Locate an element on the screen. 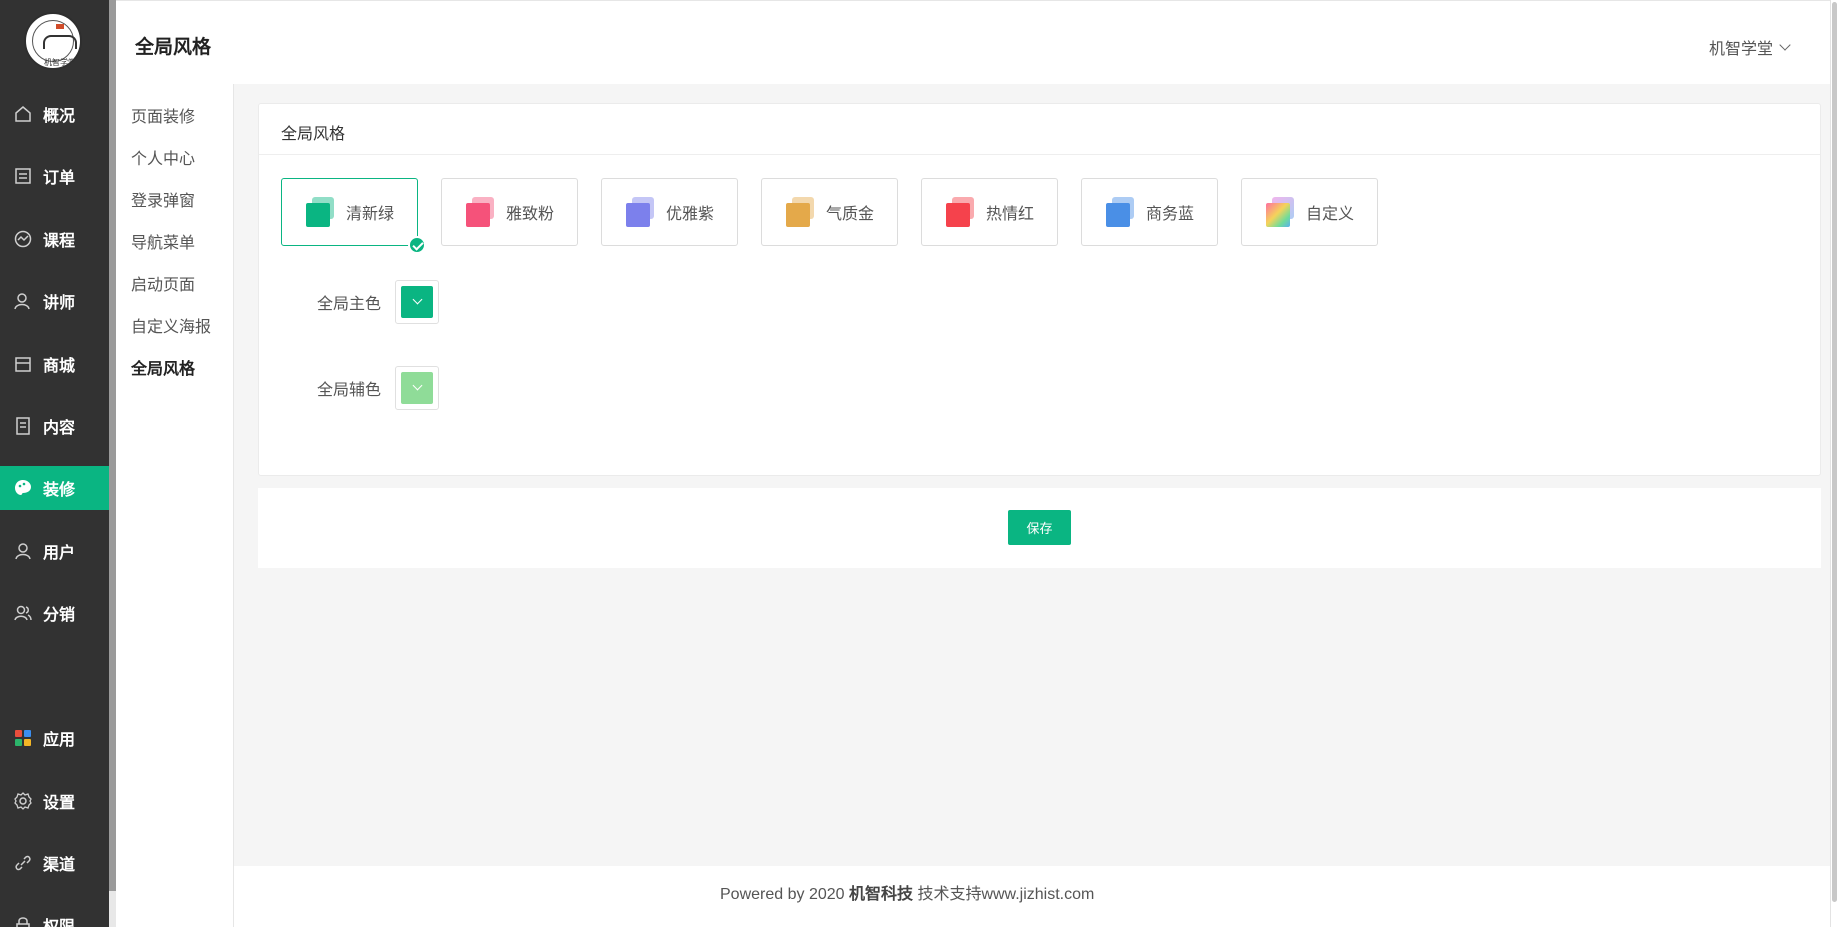 The image size is (1838, 927). crown-icon is located at coordinates (60, 26).